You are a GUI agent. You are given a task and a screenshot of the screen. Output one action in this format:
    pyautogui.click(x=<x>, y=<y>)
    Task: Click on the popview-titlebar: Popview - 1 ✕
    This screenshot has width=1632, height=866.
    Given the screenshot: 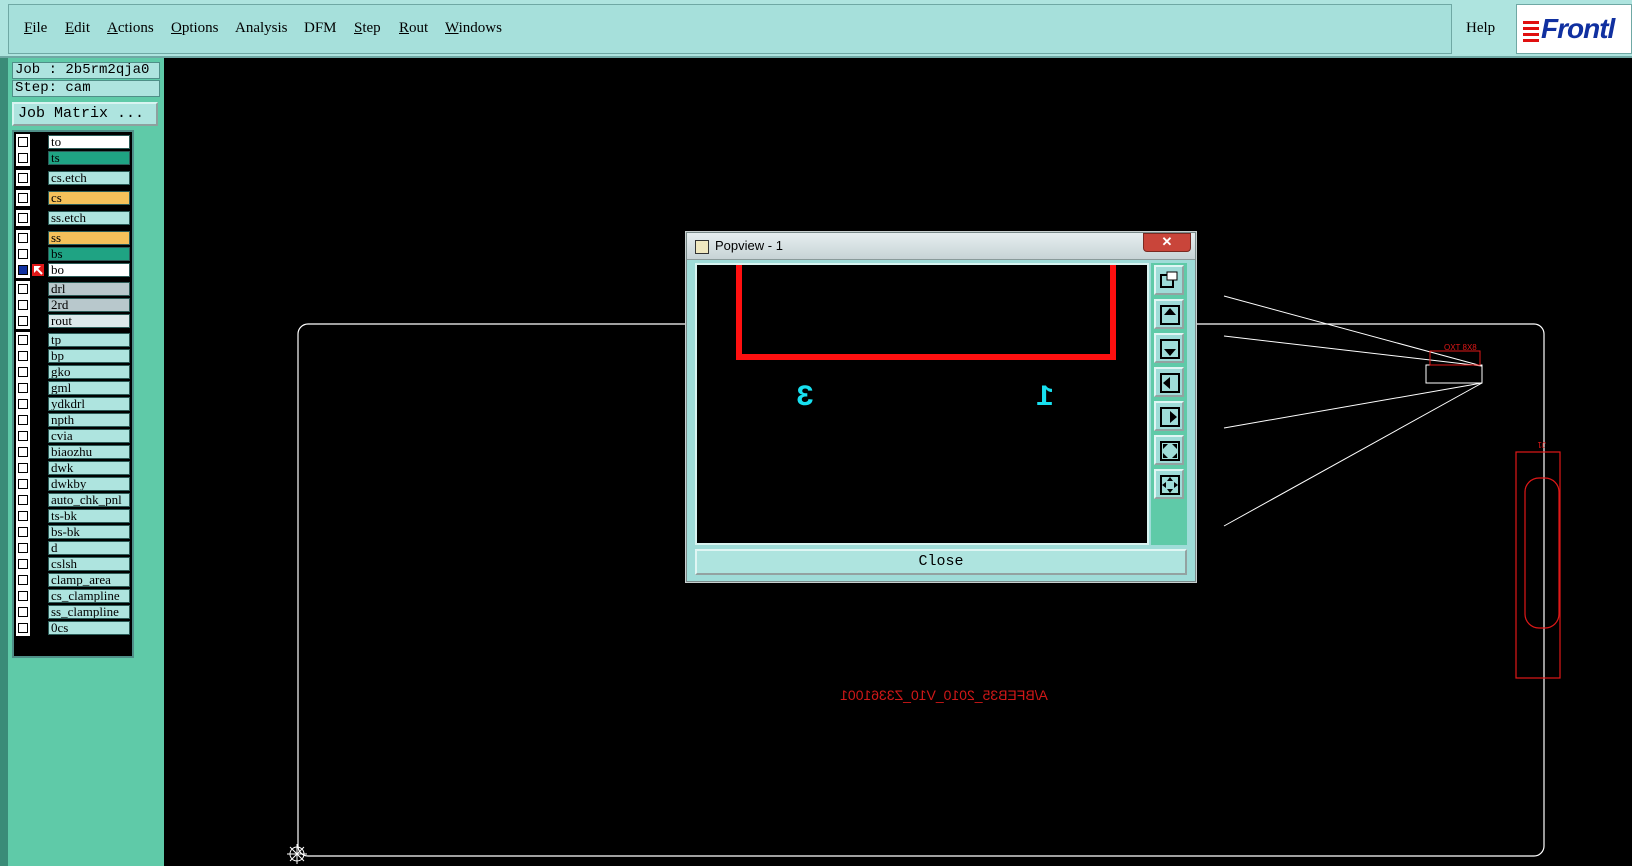 What is the action you would take?
    pyautogui.click(x=941, y=246)
    